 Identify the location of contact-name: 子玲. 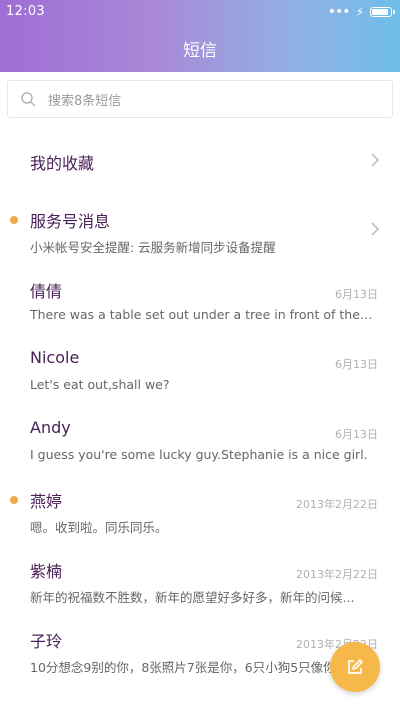
(46, 641).